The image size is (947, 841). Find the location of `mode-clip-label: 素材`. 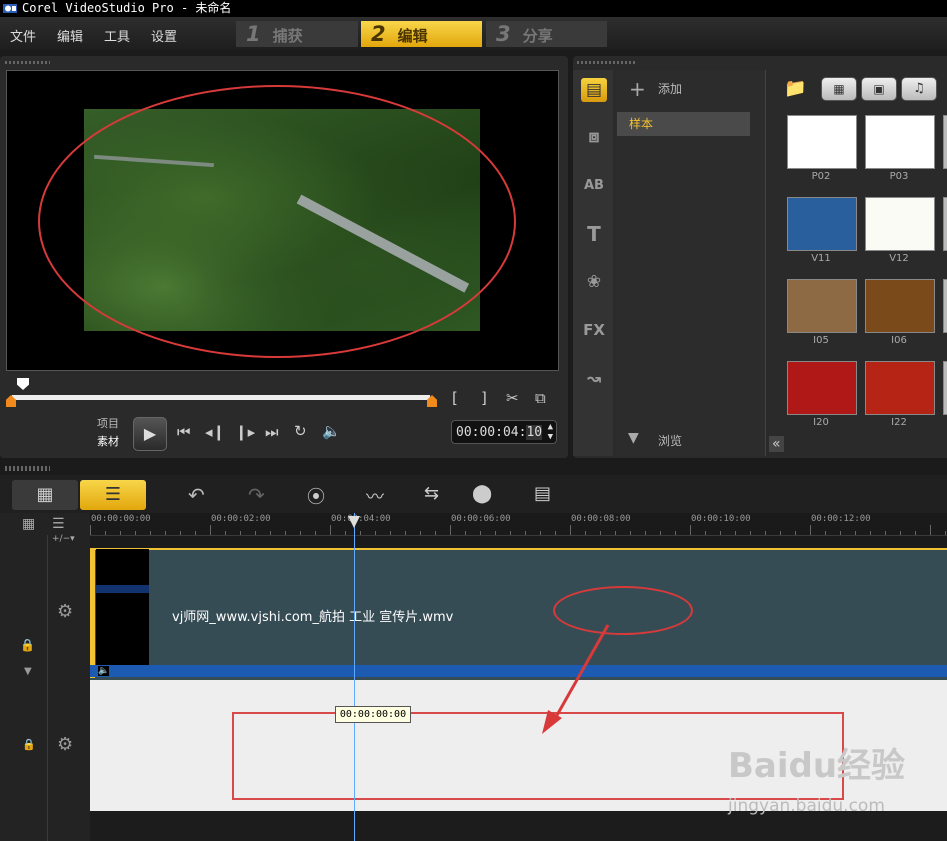

mode-clip-label: 素材 is located at coordinates (108, 441).